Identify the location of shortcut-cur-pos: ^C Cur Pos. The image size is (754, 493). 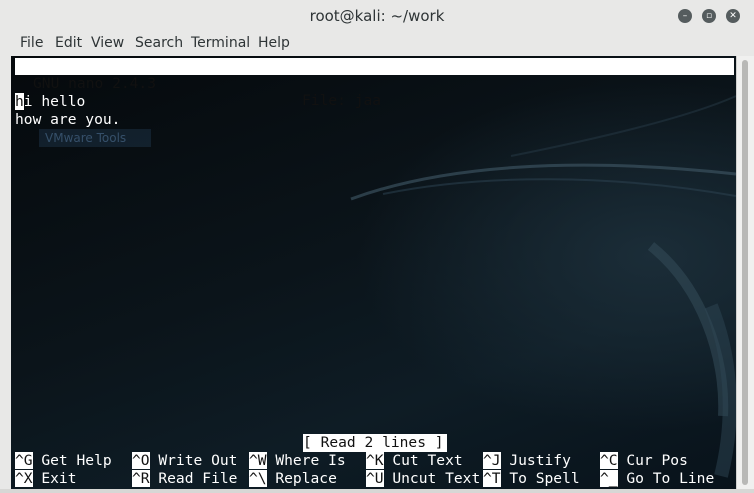
(644, 461).